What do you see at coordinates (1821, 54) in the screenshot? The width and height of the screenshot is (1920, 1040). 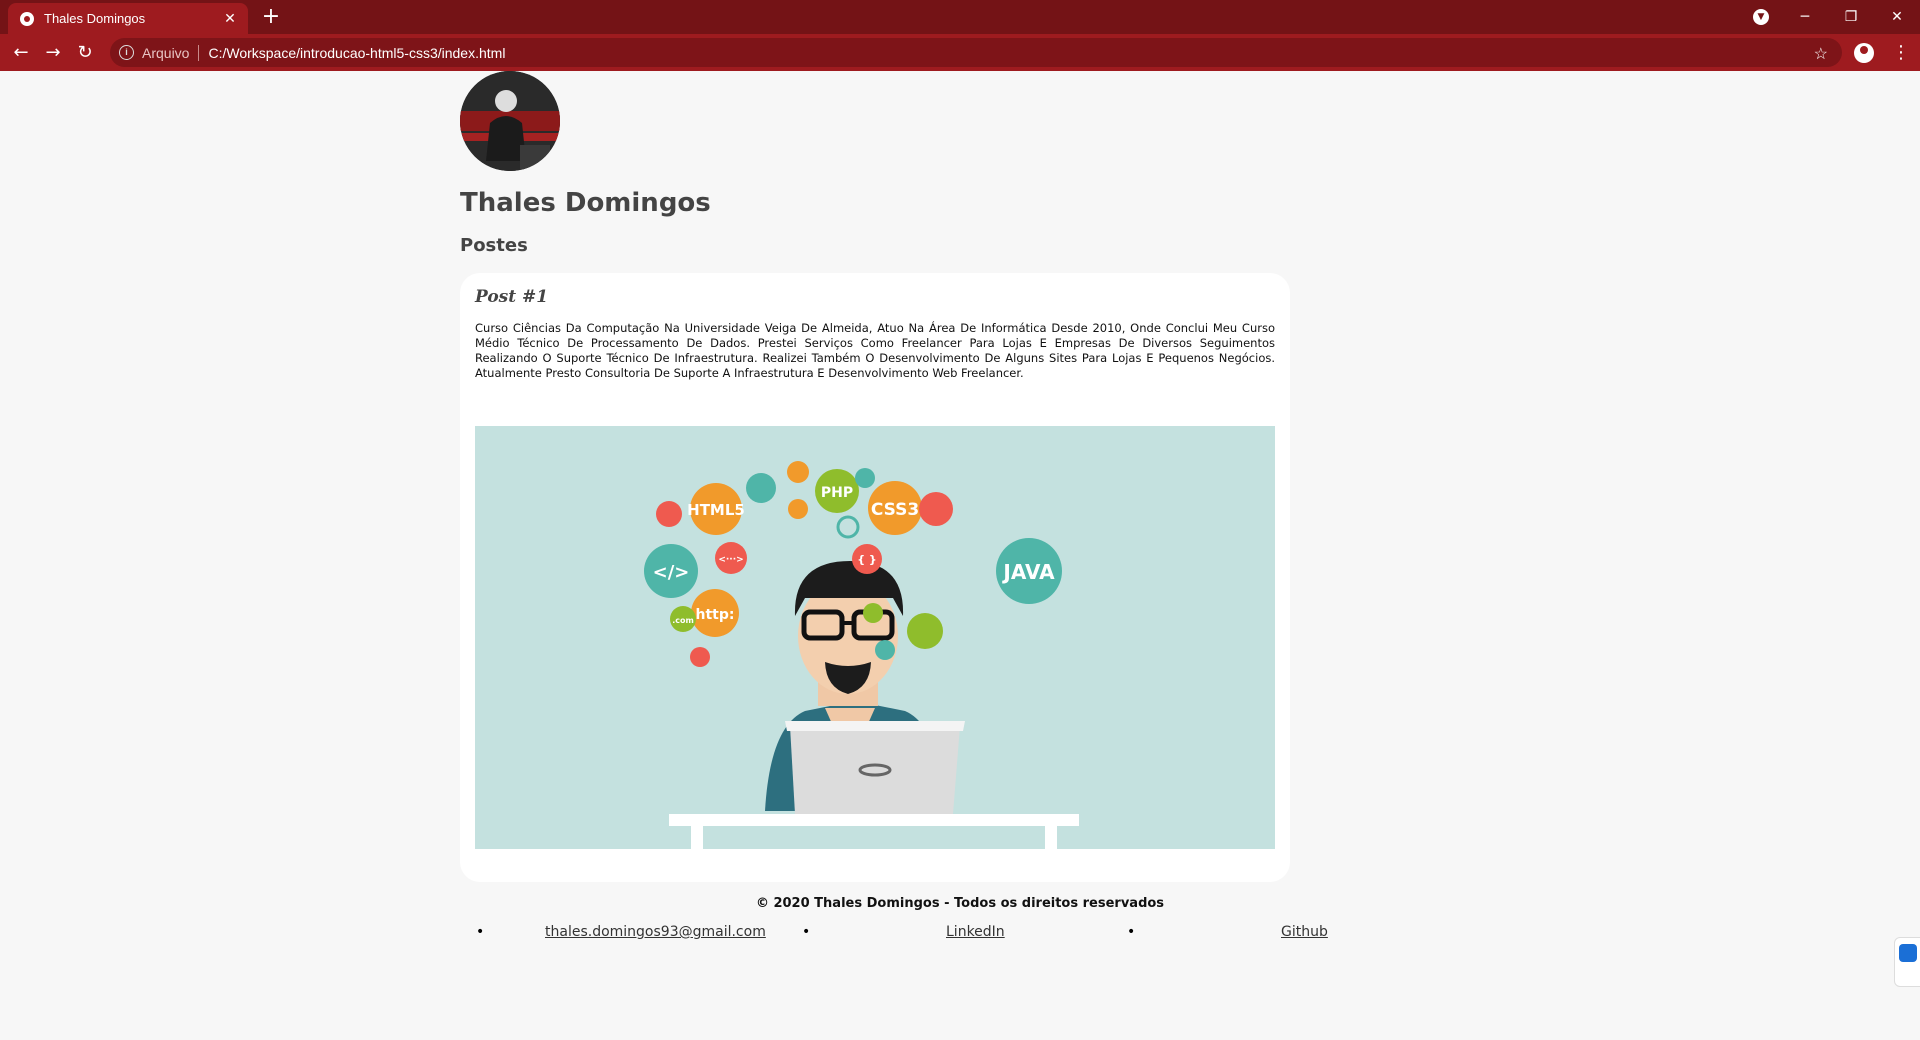 I see `bookmark-star-icon: ☆` at bounding box center [1821, 54].